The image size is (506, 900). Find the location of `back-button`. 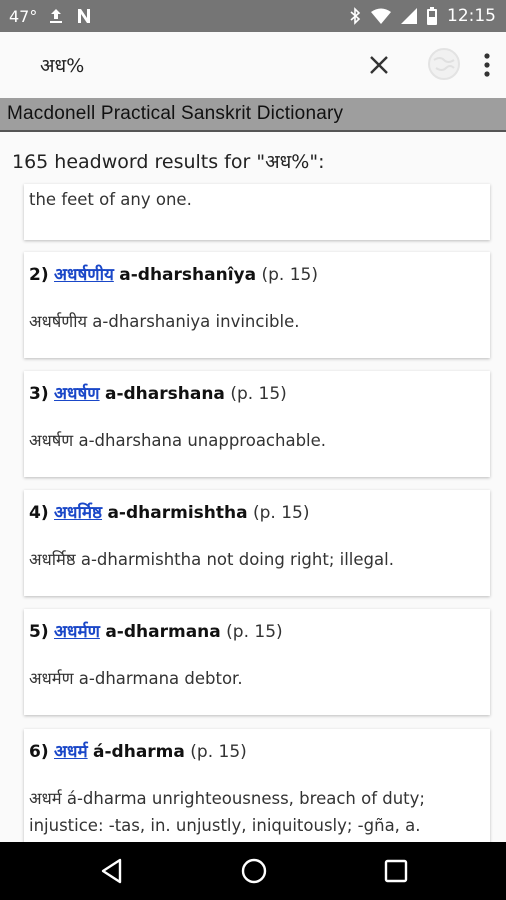

back-button is located at coordinates (112, 871).